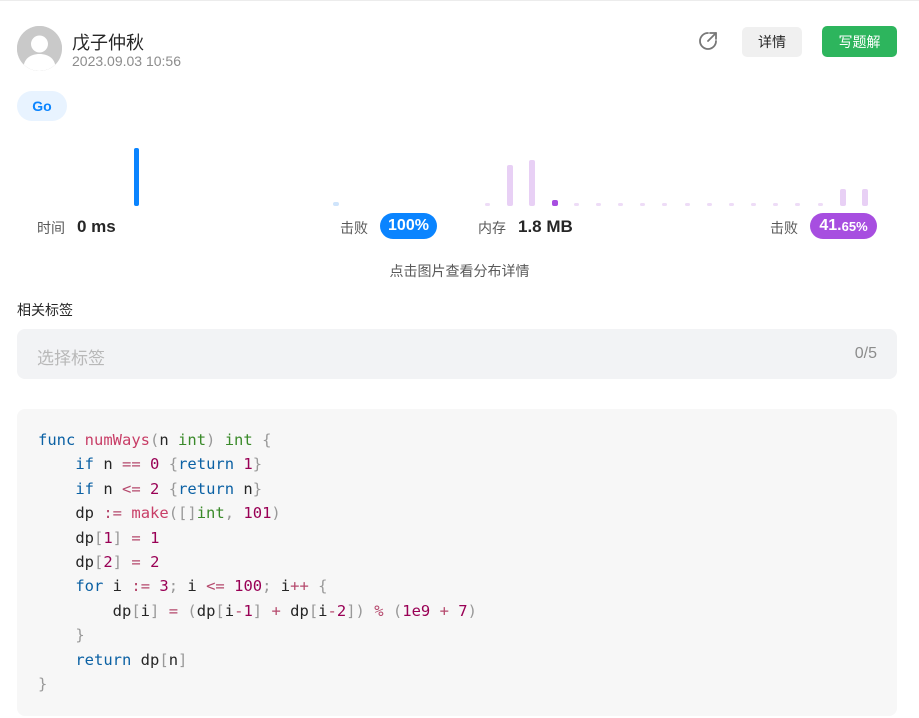  Describe the element at coordinates (294, 610) in the screenshot. I see `code-line: dp[i] = (dp[i-1] + dp[i-2]) % (1e9 + 7)` at that location.